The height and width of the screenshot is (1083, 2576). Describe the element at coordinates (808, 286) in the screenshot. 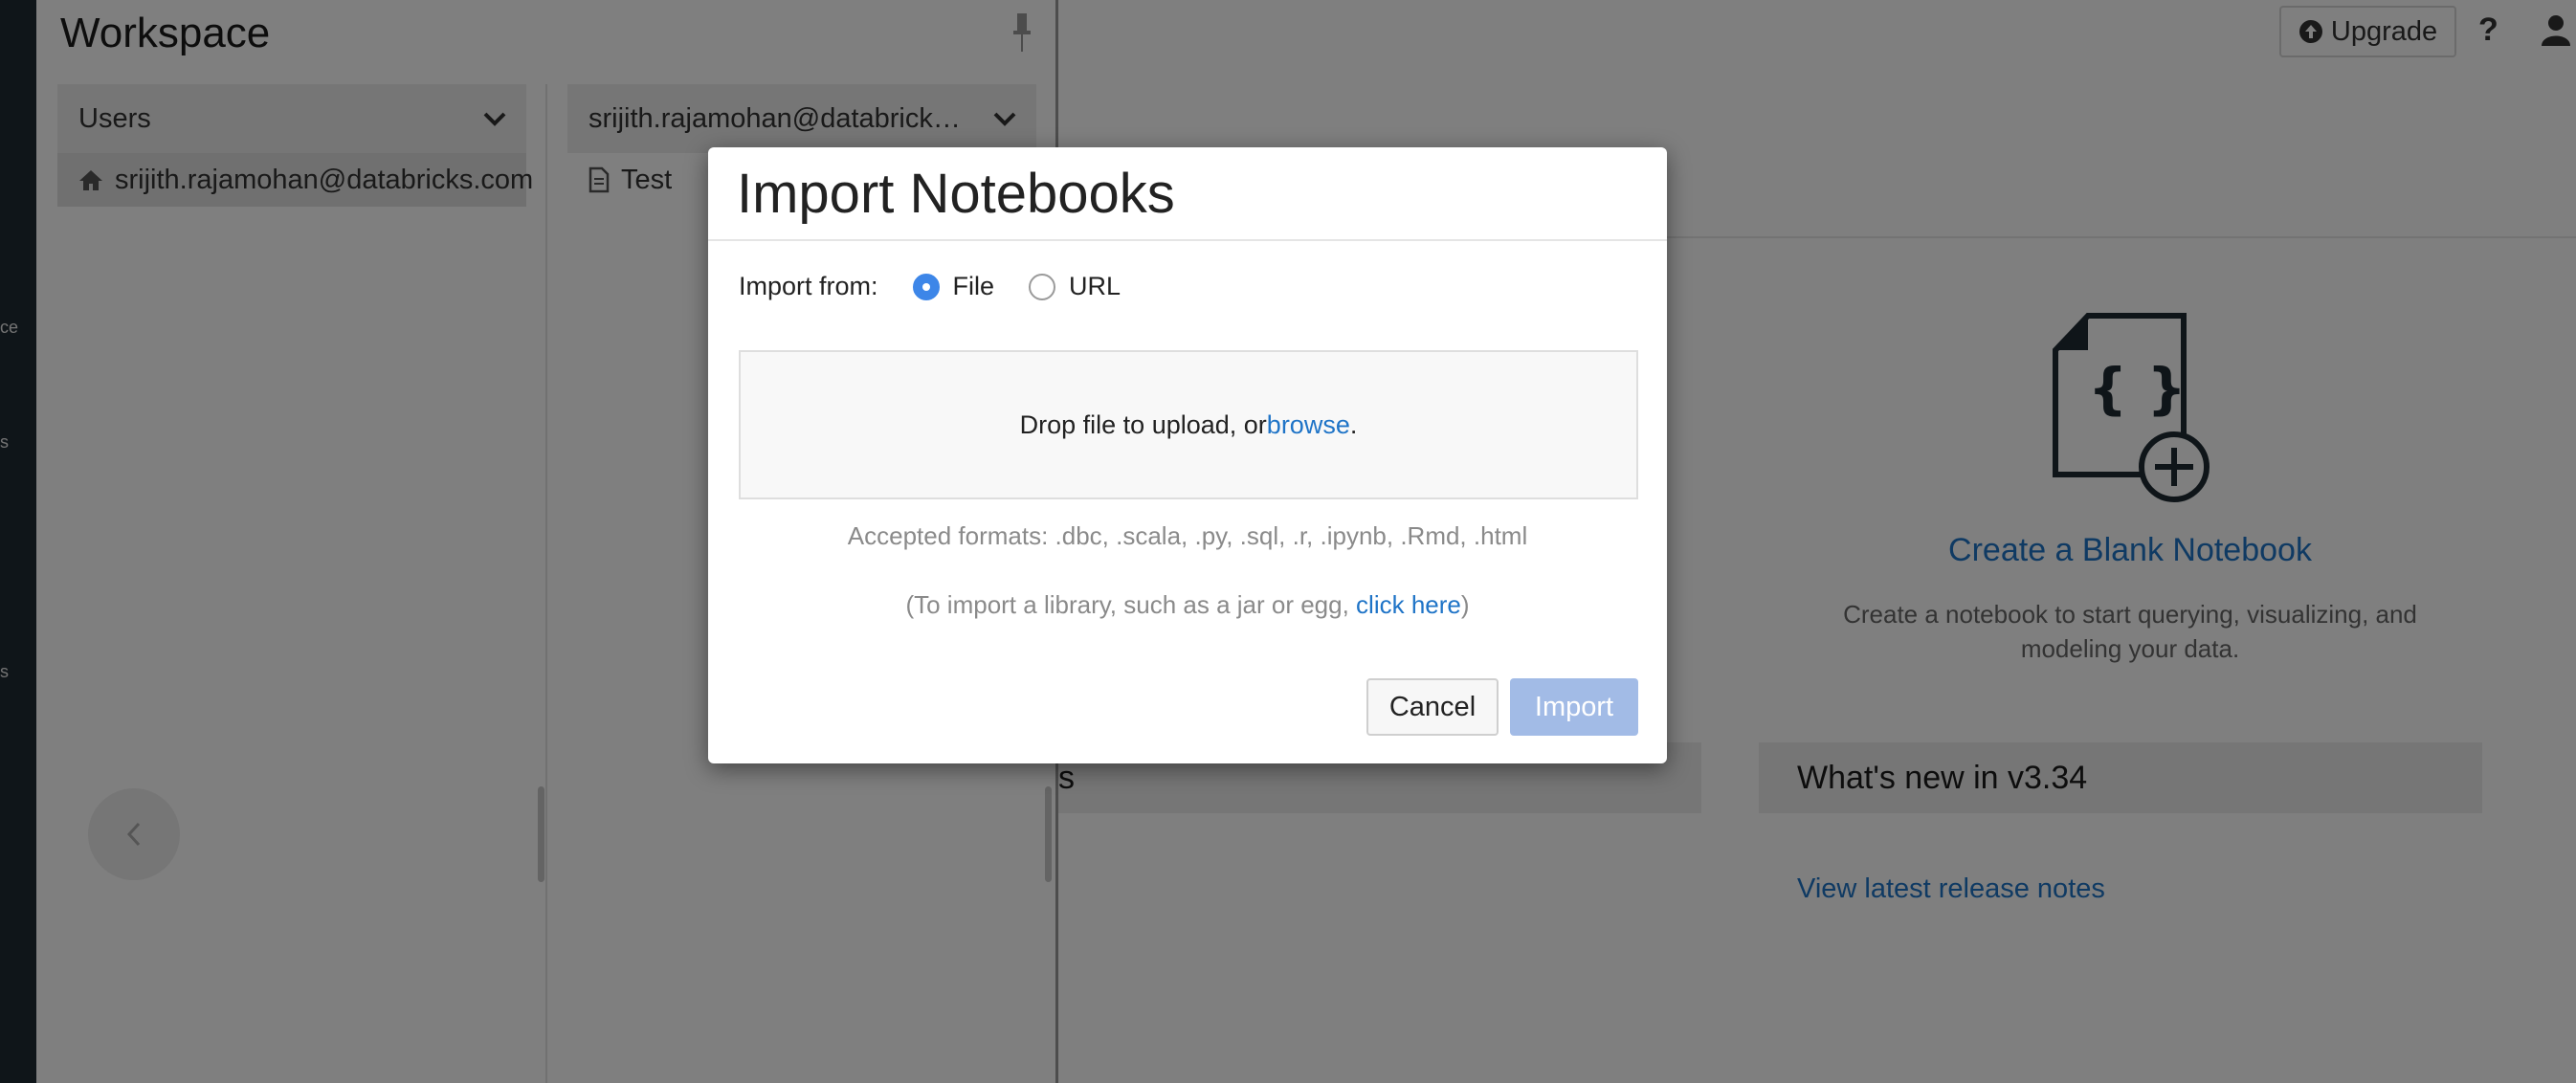

I see `import-from-label: Import from:` at that location.